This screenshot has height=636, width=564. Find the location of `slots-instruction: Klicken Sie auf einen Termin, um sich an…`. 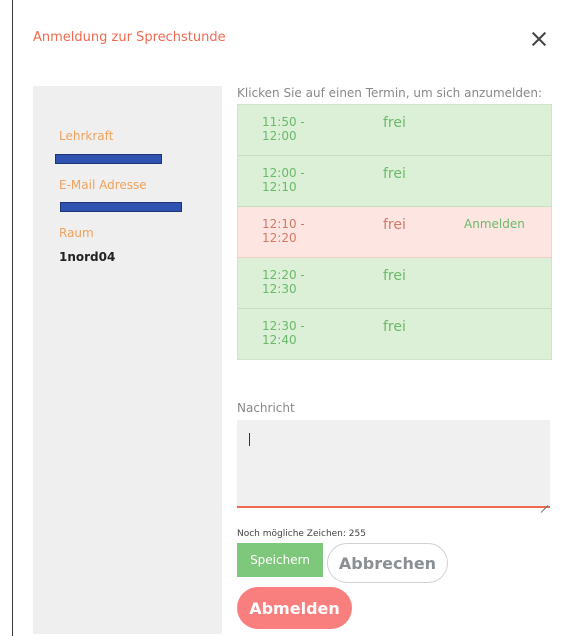

slots-instruction: Klicken Sie auf einen Termin, um sich an… is located at coordinates (390, 93).